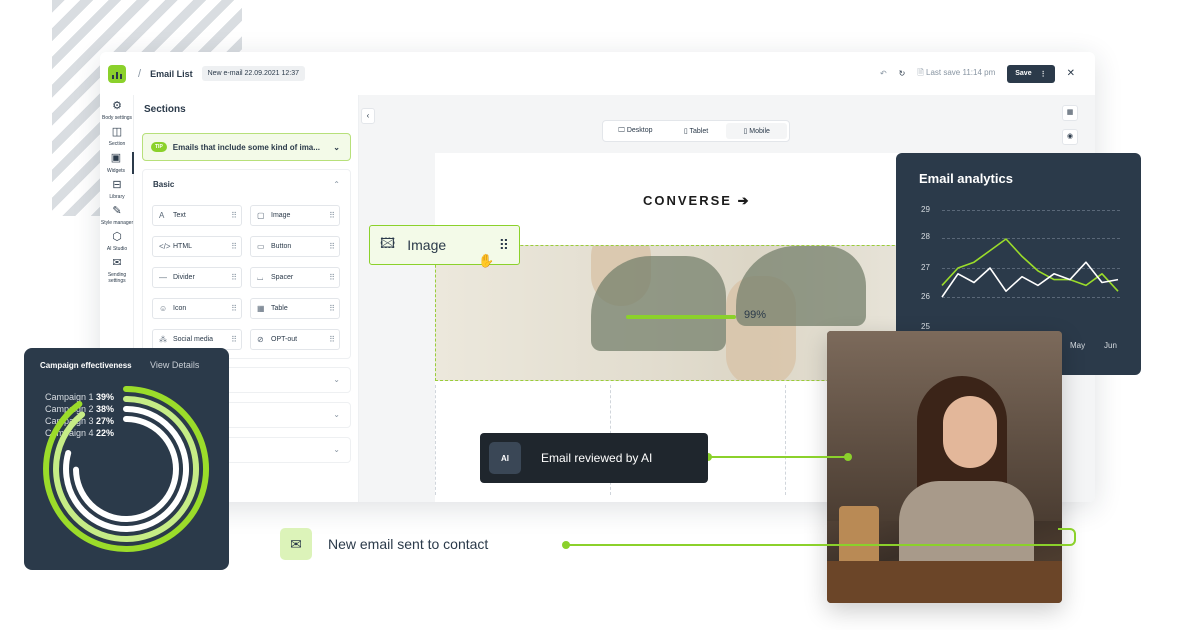 The image size is (1178, 630). Describe the element at coordinates (295, 246) in the screenshot. I see `widget-button: ▭ Button ⠿` at that location.